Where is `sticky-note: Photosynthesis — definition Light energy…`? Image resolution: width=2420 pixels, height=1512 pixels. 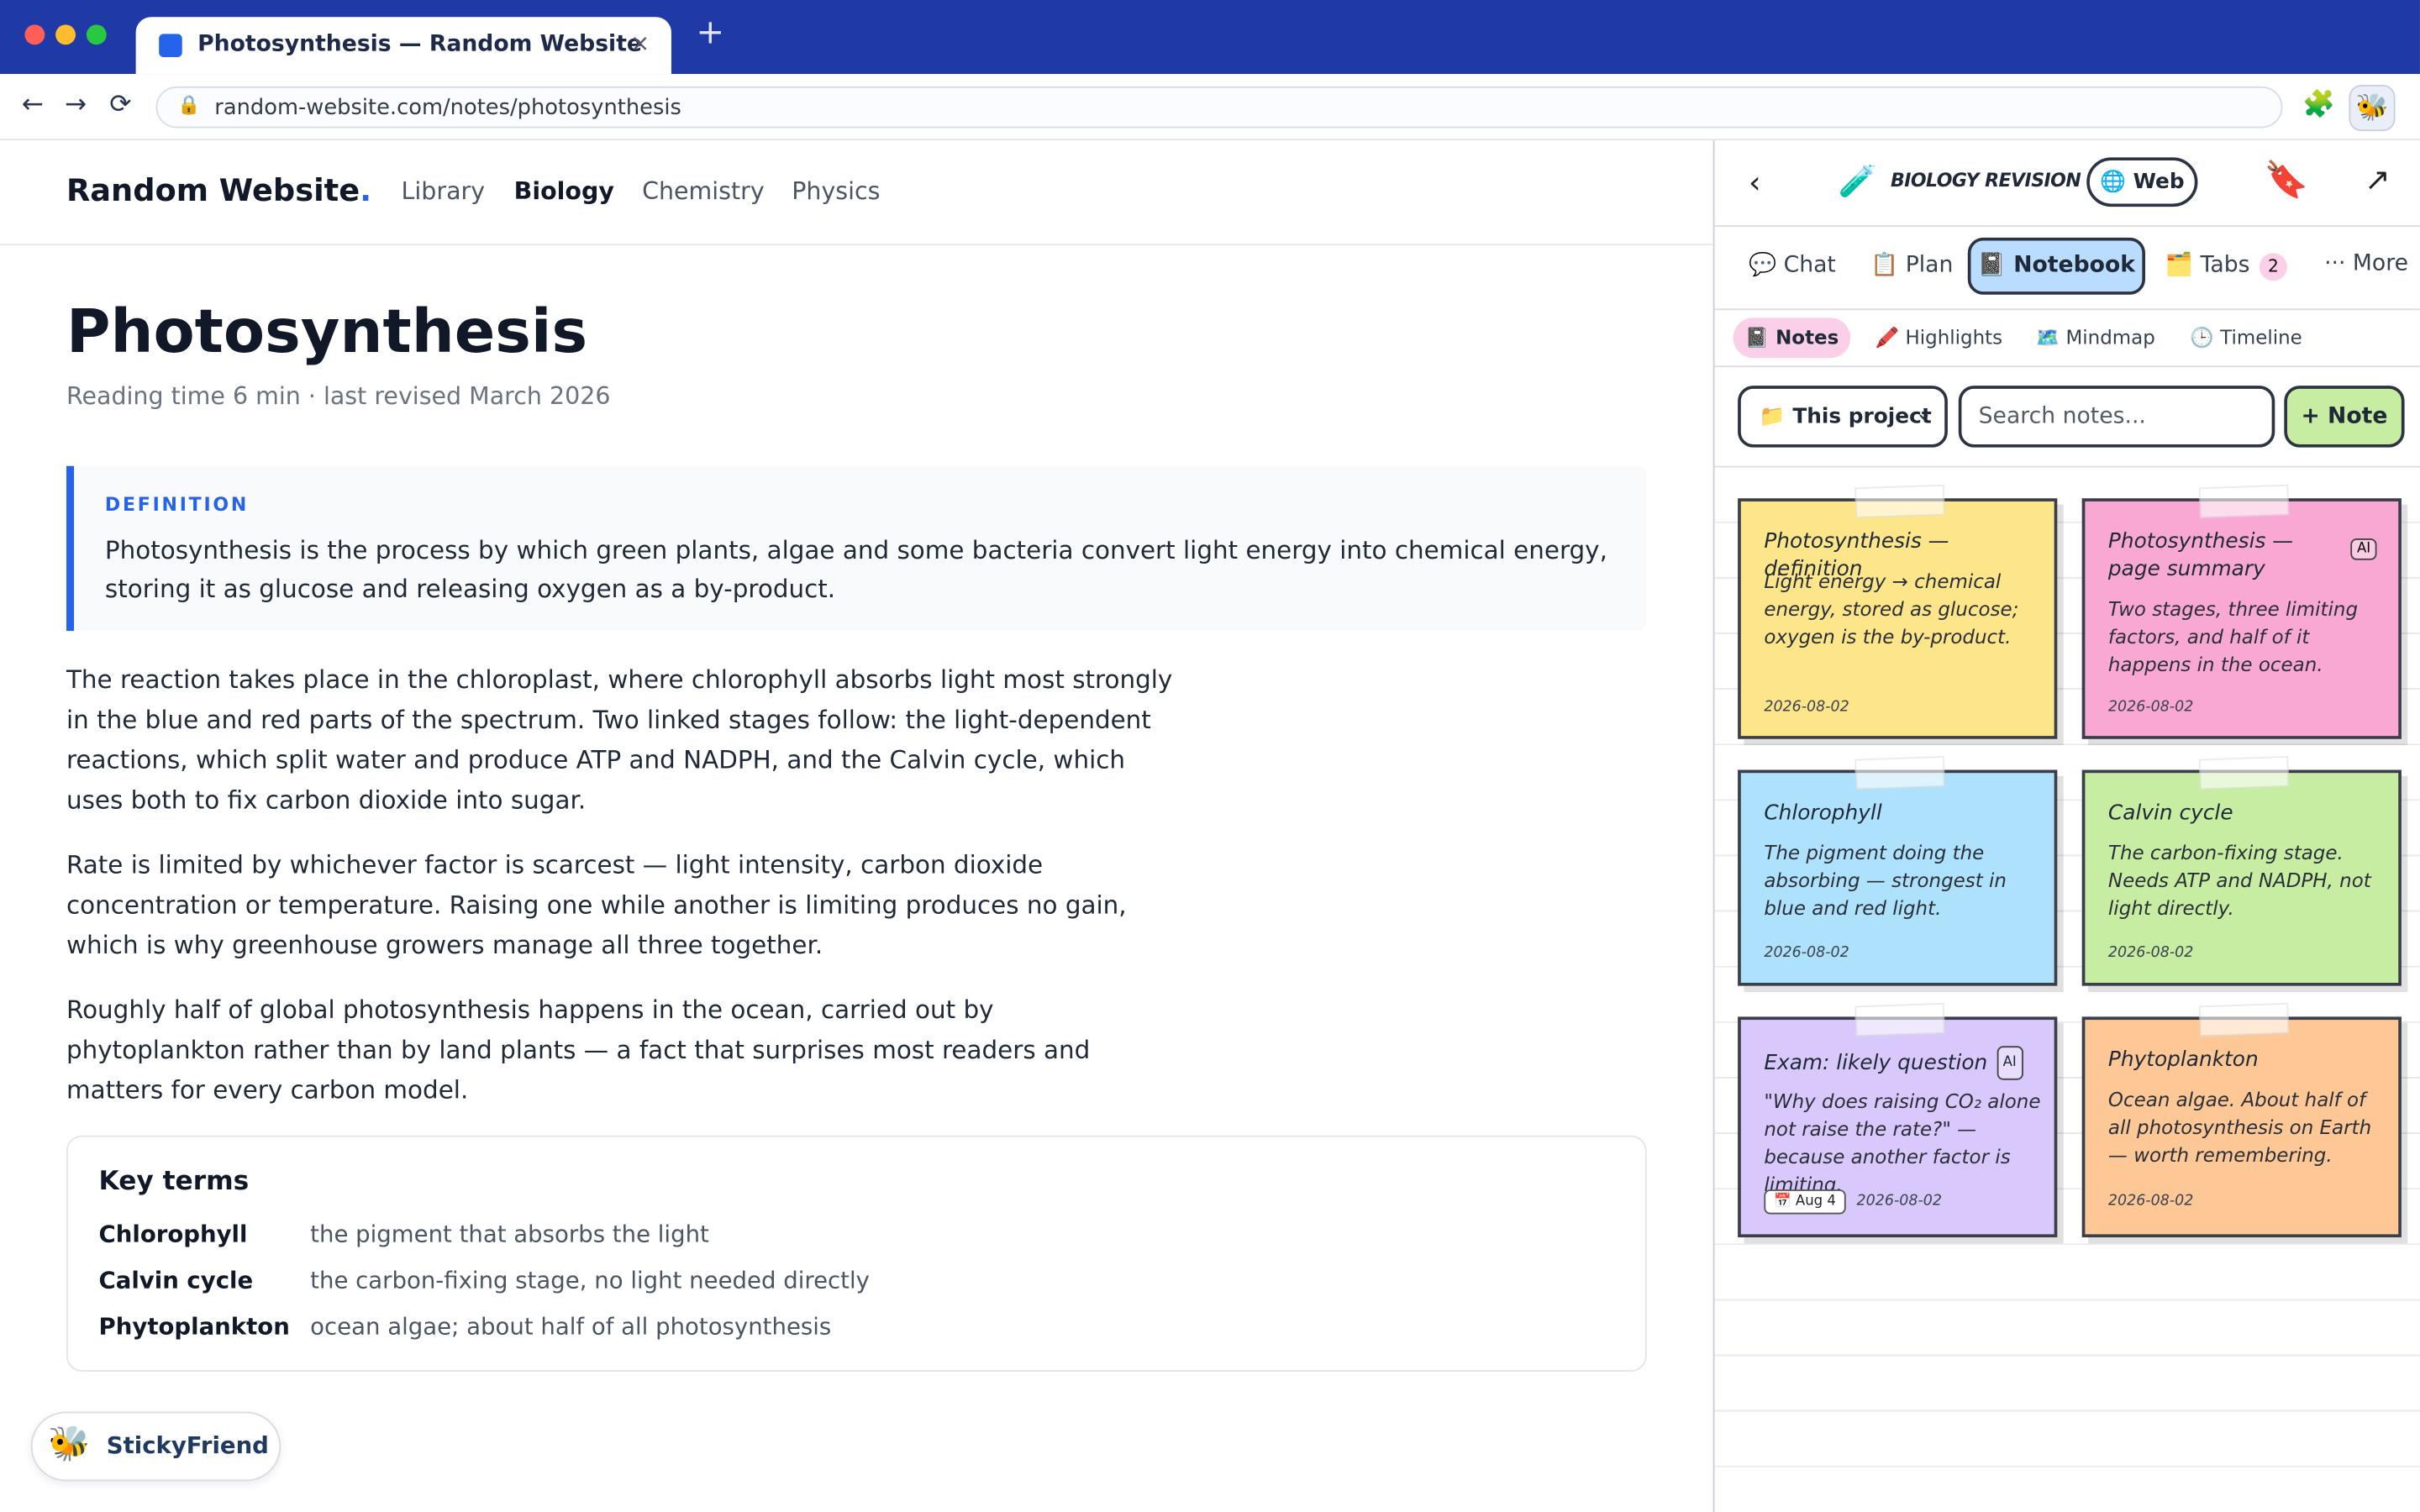
sticky-note: Photosynthesis — definition Light energy… is located at coordinates (1898, 611).